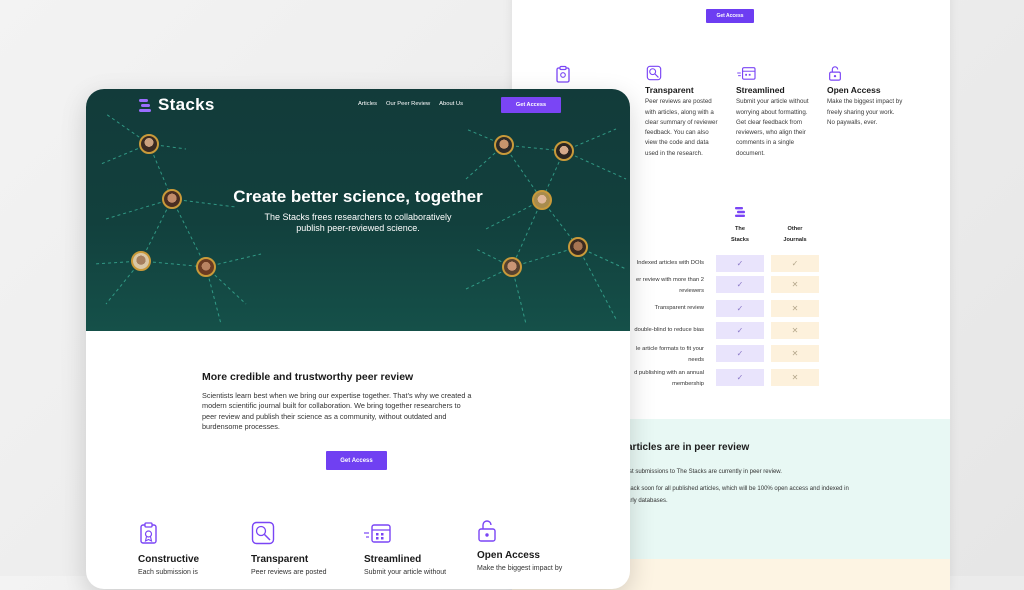  I want to click on feature-description: Each submission is, so click(168, 572).